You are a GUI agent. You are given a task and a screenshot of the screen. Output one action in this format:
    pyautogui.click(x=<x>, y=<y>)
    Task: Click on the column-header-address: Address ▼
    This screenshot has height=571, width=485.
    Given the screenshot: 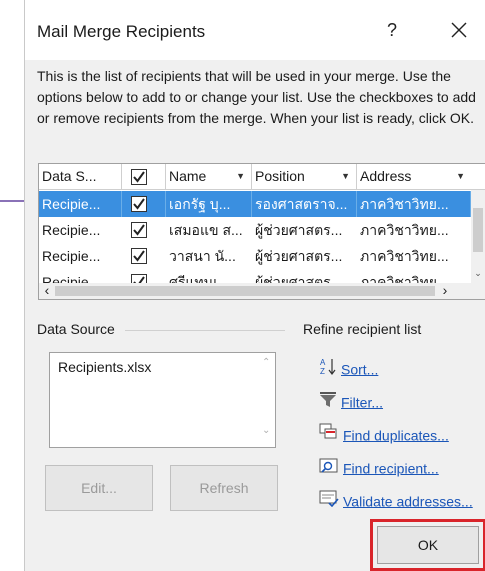 What is the action you would take?
    pyautogui.click(x=414, y=177)
    